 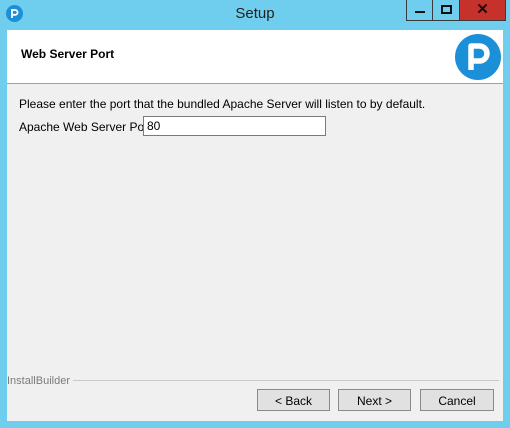 I want to click on next-button: Next >, so click(x=374, y=400).